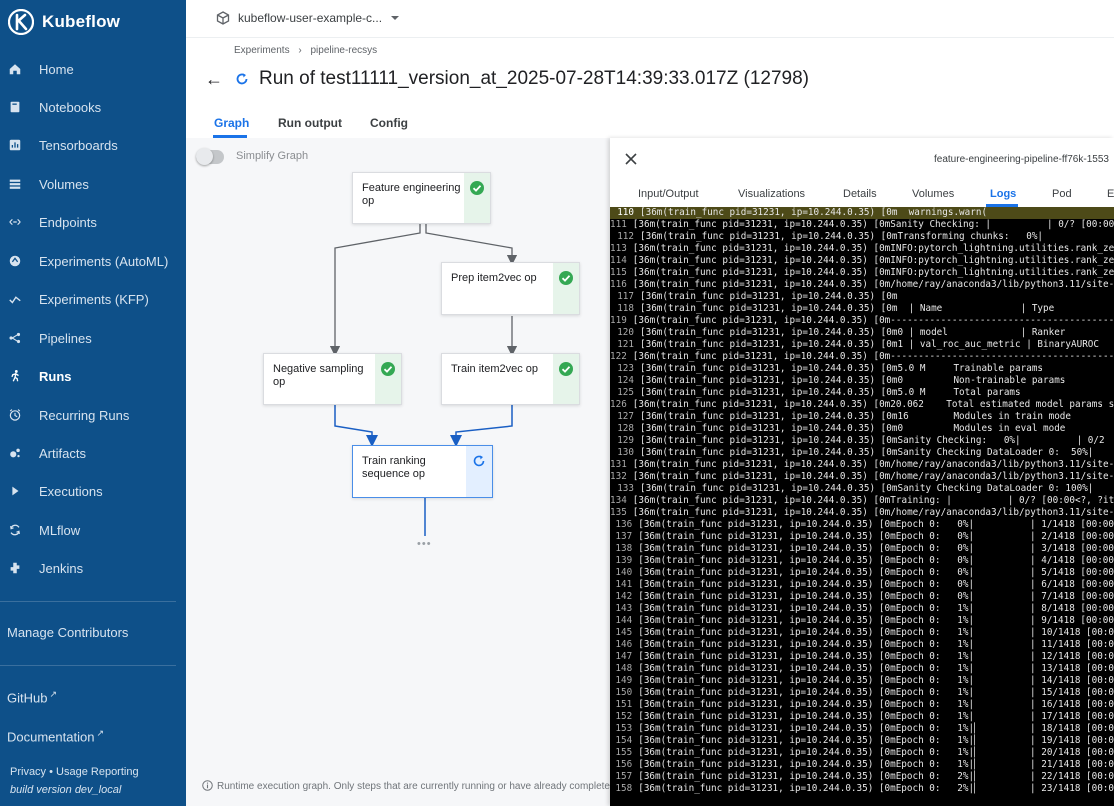 The height and width of the screenshot is (806, 1114). I want to click on sidebar-item-notebooks: Notebooks, so click(93, 107).